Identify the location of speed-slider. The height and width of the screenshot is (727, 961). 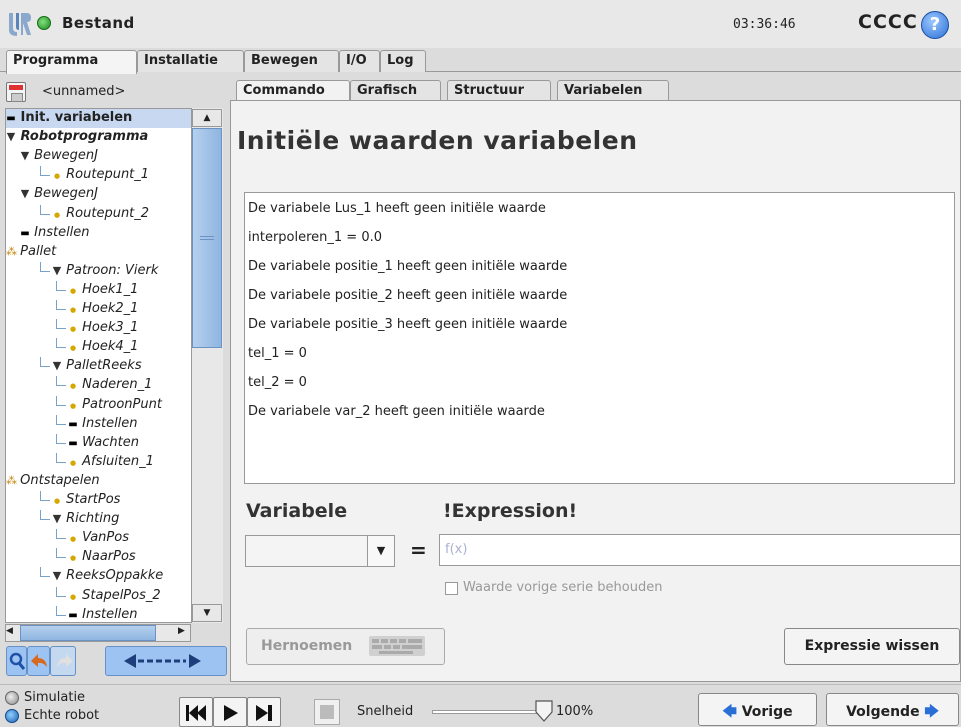
(488, 712).